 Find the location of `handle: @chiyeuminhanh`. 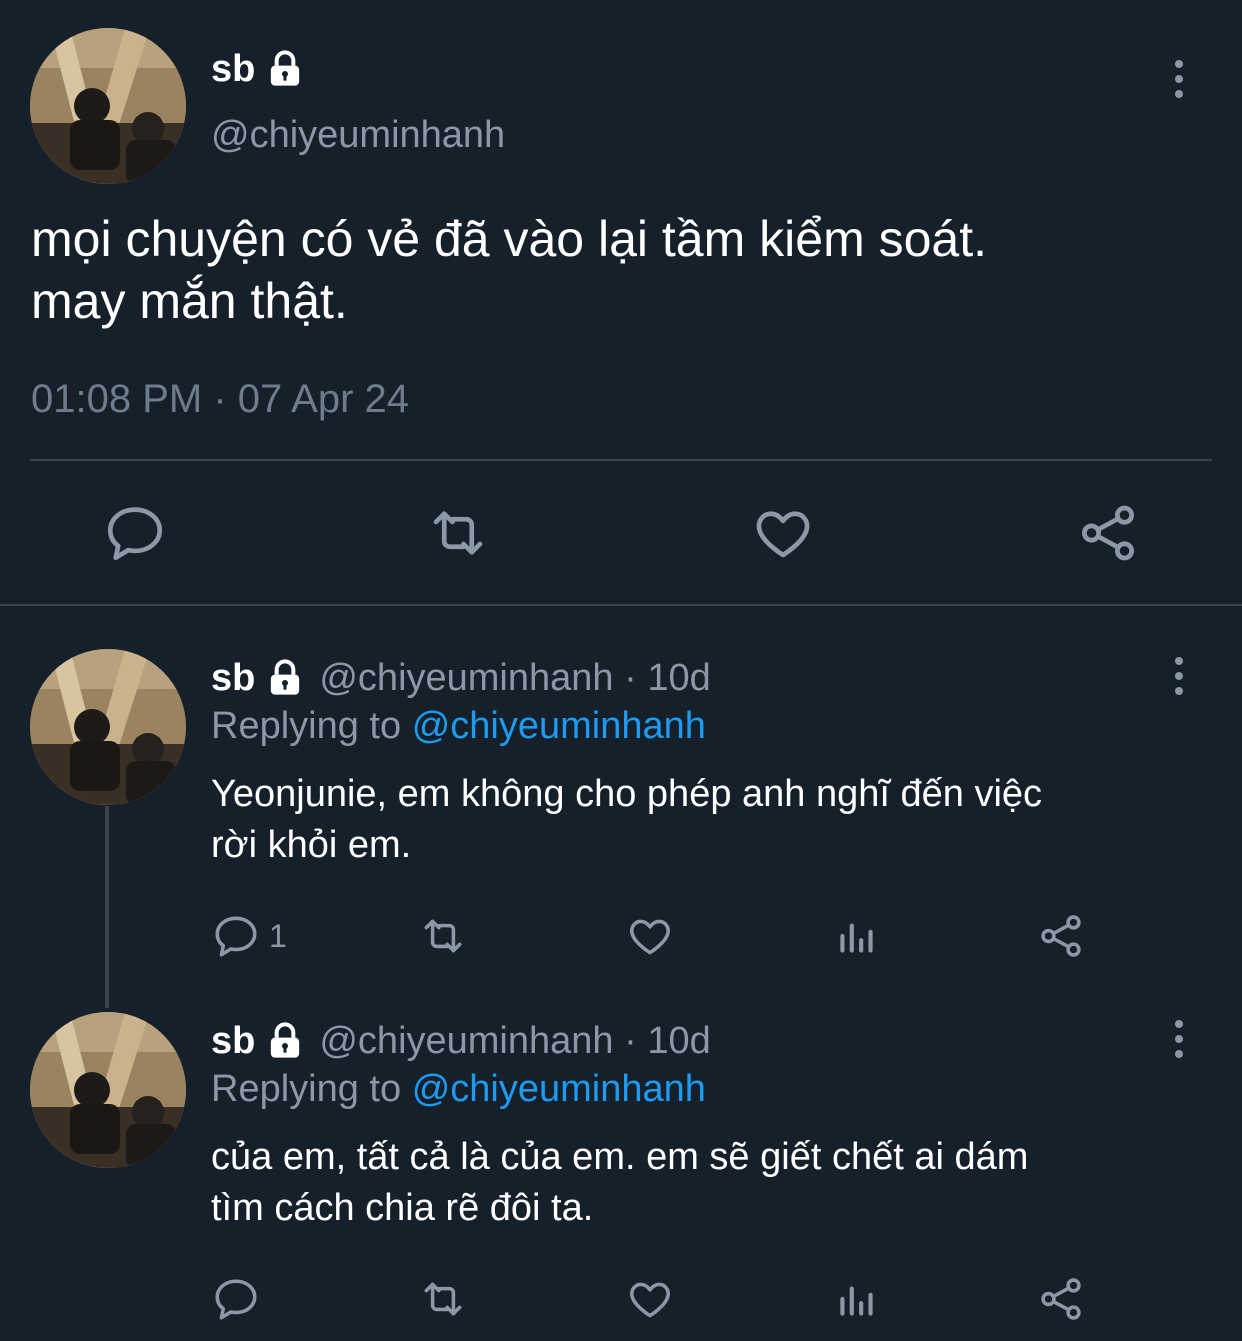

handle: @chiyeuminhanh is located at coordinates (358, 135).